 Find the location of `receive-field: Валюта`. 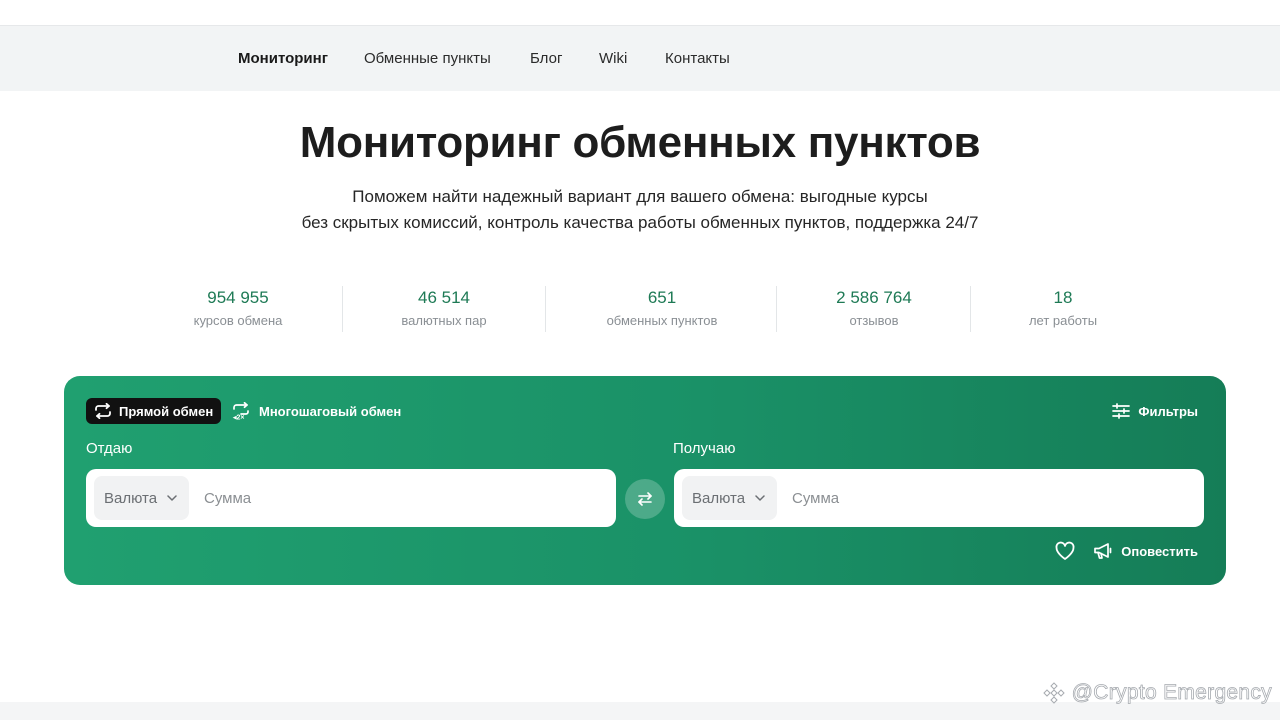

receive-field: Валюта is located at coordinates (939, 498).